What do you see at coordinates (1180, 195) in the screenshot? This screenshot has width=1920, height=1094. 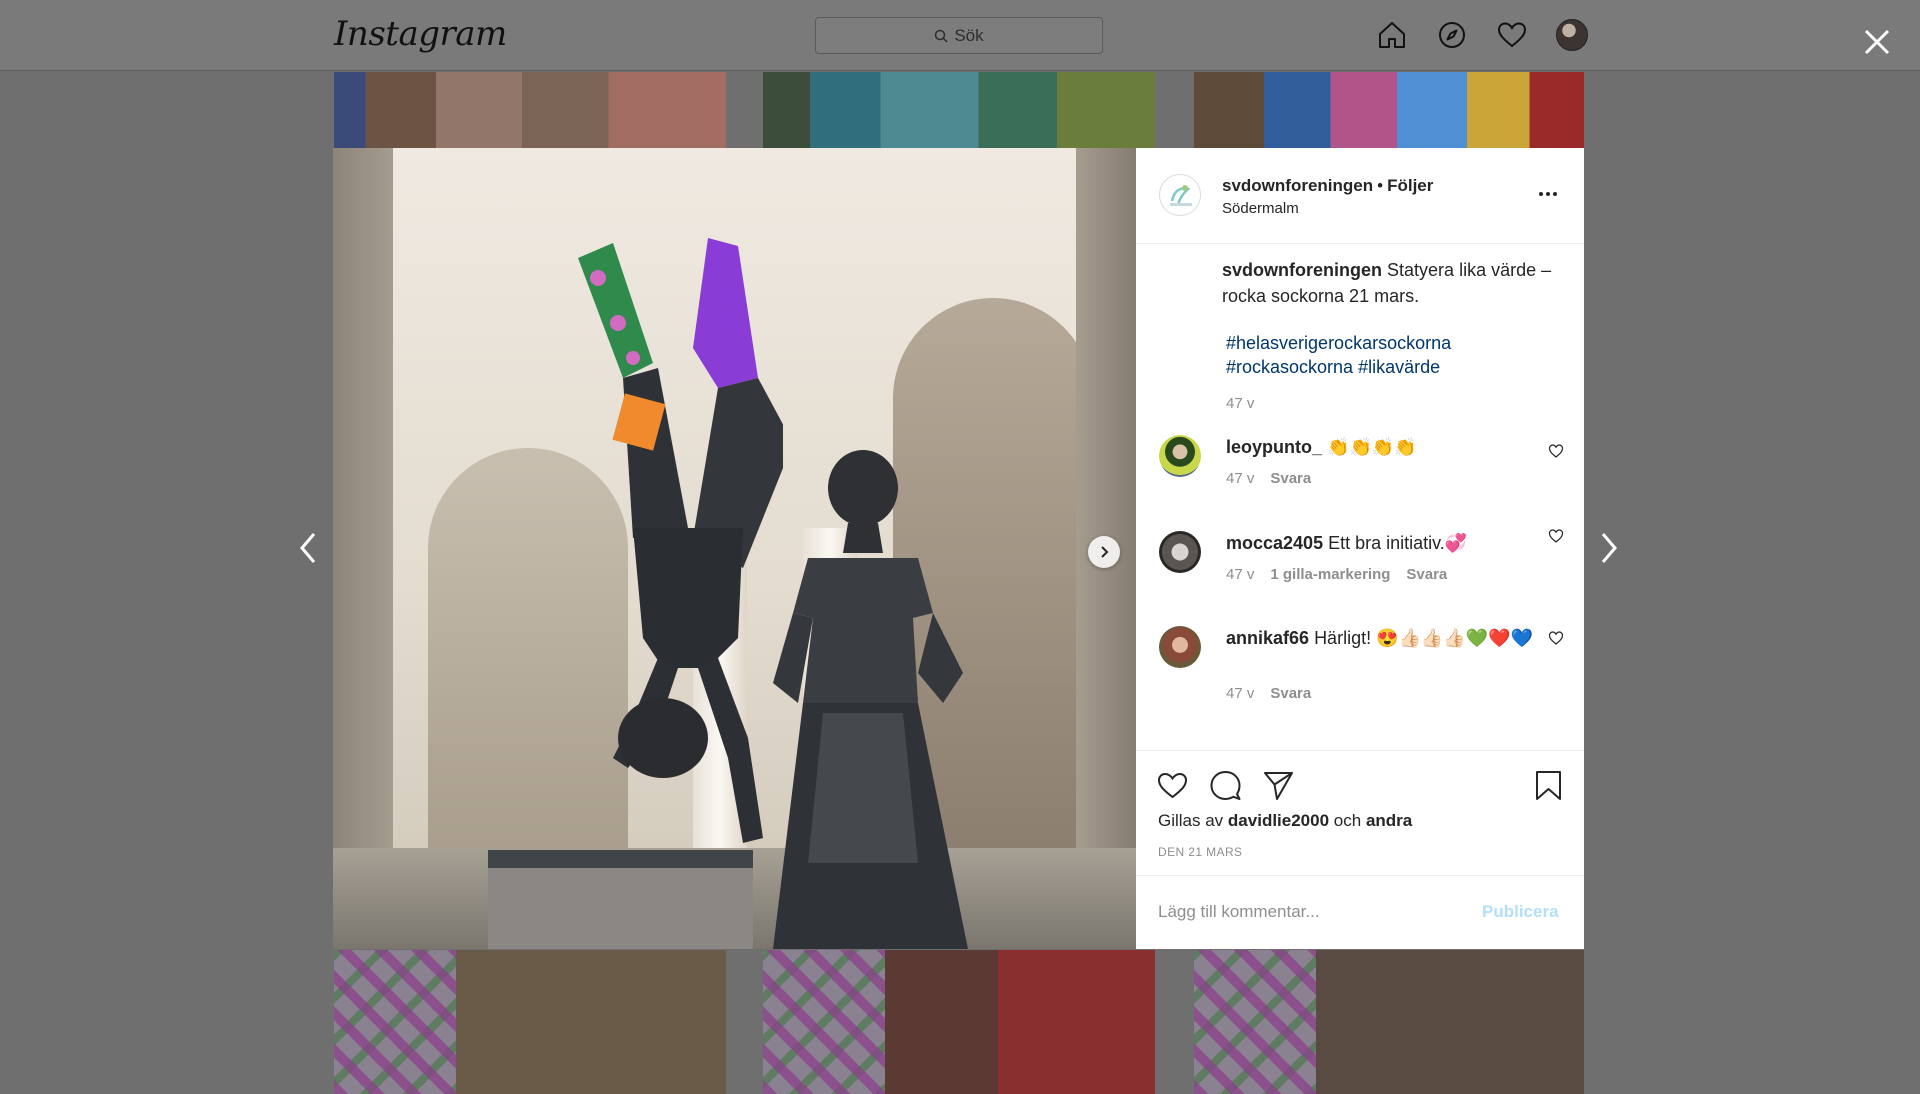 I see `author-avatar` at bounding box center [1180, 195].